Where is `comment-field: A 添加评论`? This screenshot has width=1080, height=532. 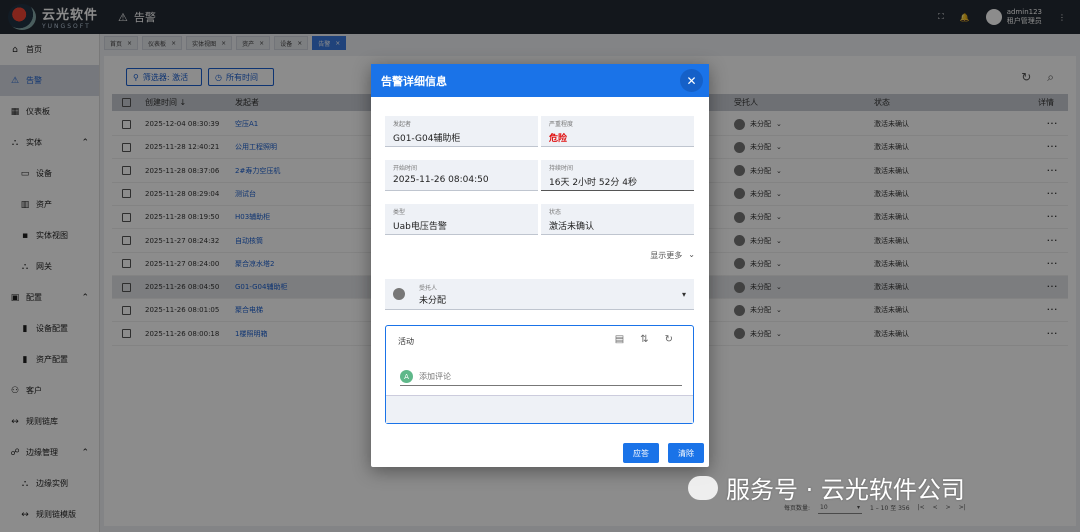
comment-field: A 添加评论 is located at coordinates (541, 377).